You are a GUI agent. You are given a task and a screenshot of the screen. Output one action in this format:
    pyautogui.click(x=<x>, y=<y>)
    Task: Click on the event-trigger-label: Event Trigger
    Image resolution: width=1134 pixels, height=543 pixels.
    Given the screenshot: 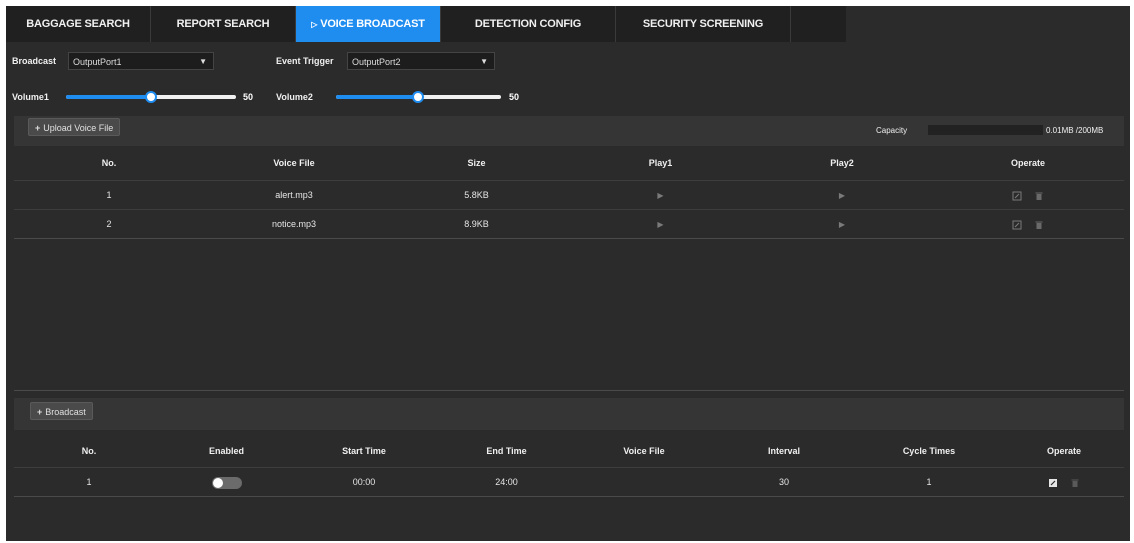 What is the action you would take?
    pyautogui.click(x=305, y=61)
    